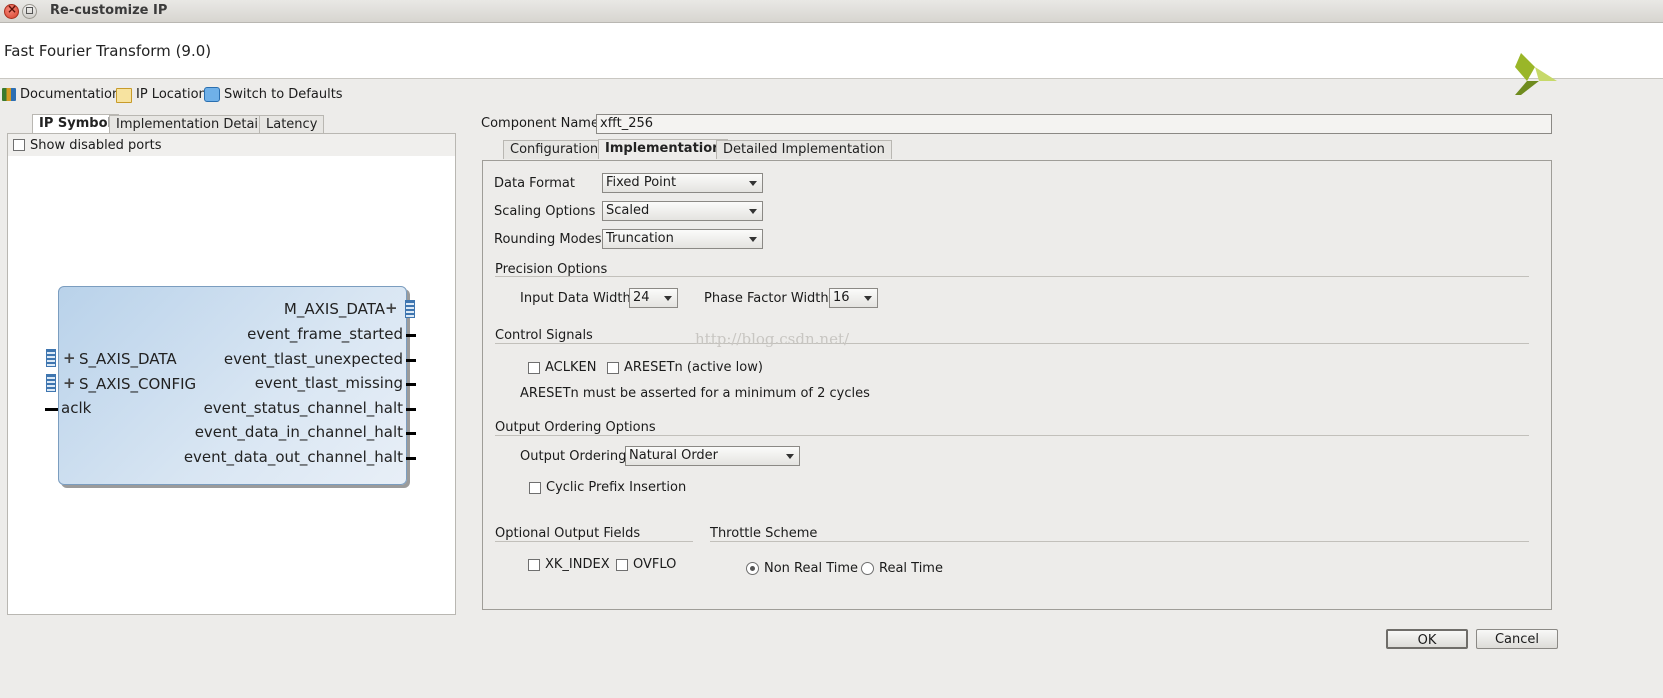  I want to click on phase-factor-width-label: Phase Factor Width, so click(766, 298).